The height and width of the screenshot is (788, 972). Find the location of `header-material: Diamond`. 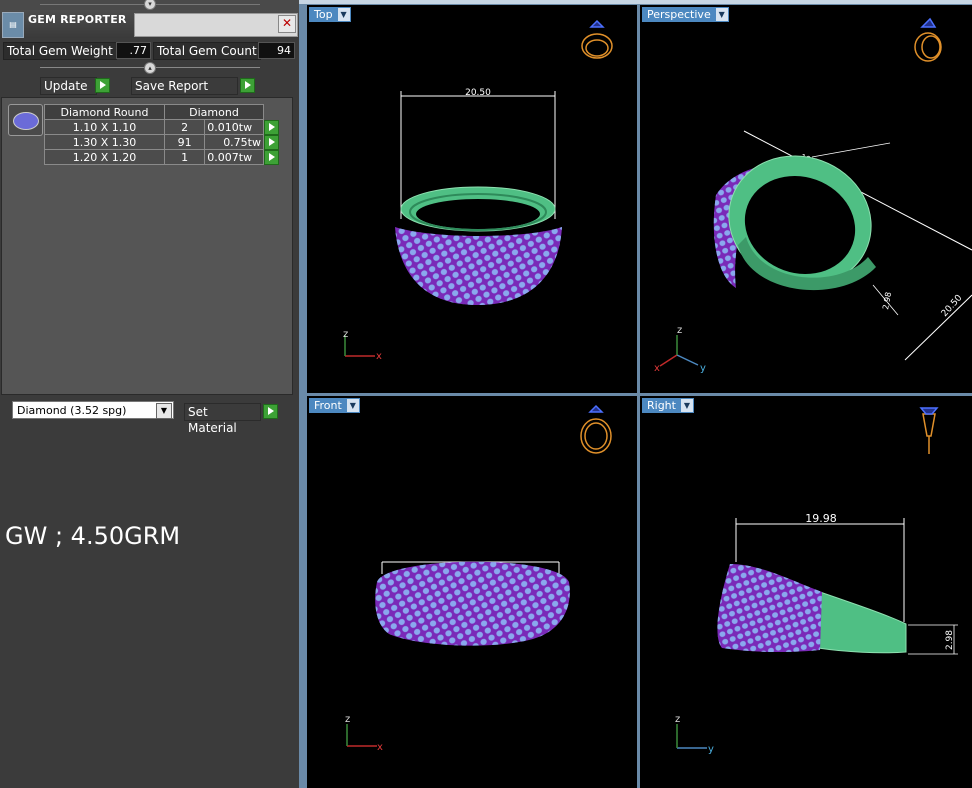

header-material: Diamond is located at coordinates (214, 112).